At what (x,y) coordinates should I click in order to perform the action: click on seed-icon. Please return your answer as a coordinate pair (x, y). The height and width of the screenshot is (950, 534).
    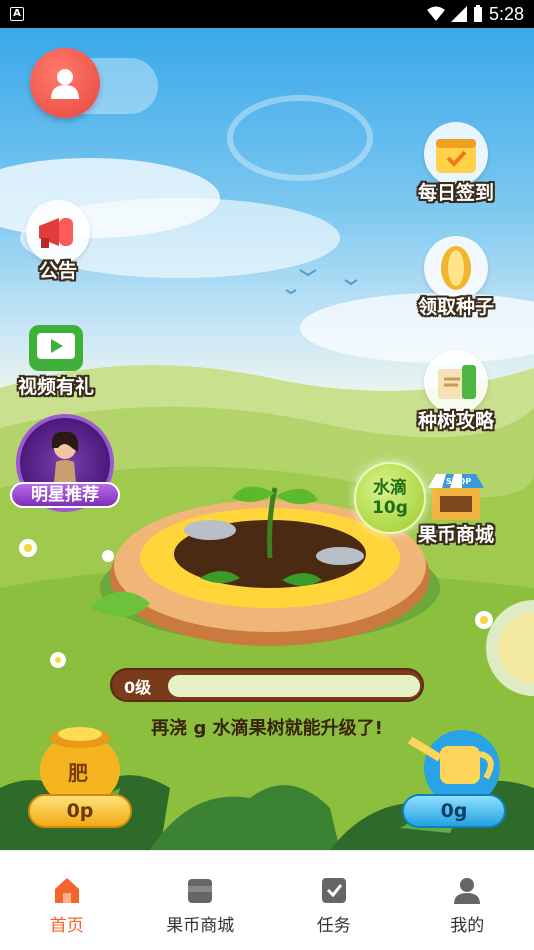
    Looking at the image, I should click on (456, 268).